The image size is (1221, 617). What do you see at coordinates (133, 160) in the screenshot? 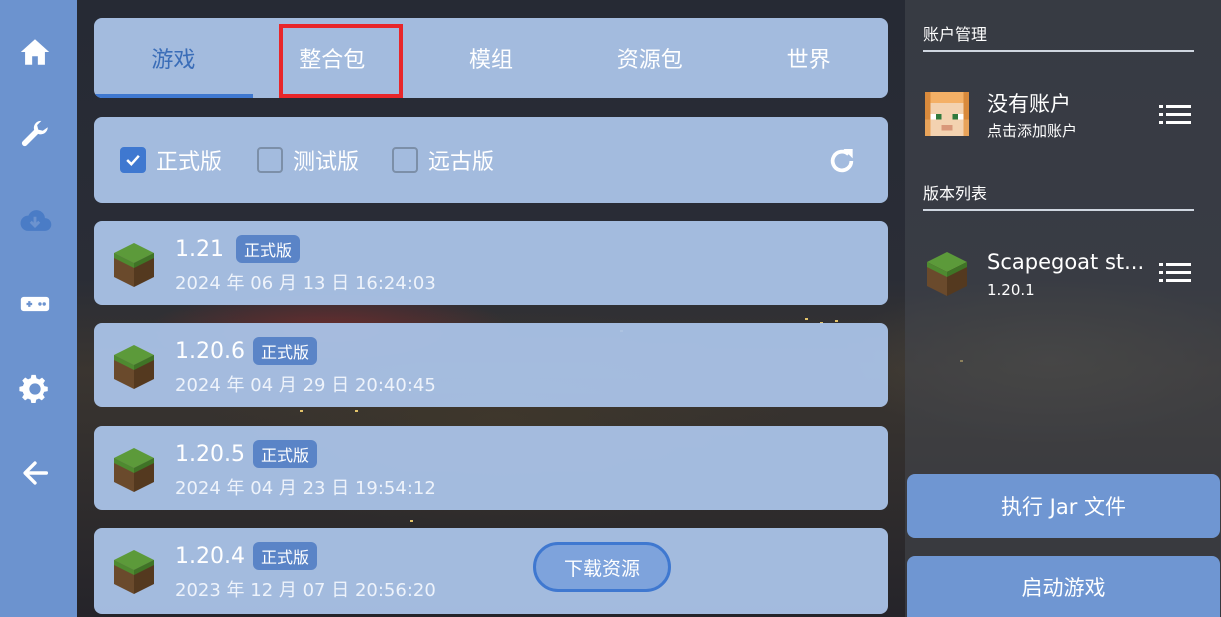
I see `checkbox-checked-icon` at bounding box center [133, 160].